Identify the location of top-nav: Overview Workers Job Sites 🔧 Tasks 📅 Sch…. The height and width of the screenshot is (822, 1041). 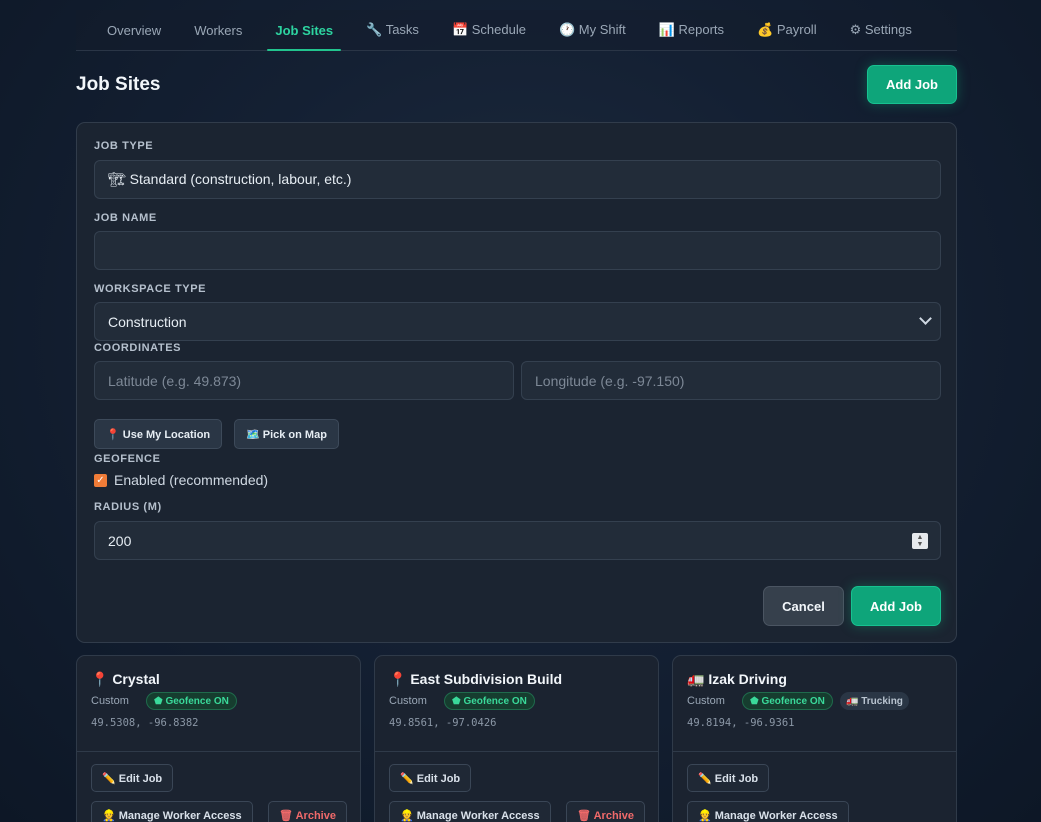
(516, 30).